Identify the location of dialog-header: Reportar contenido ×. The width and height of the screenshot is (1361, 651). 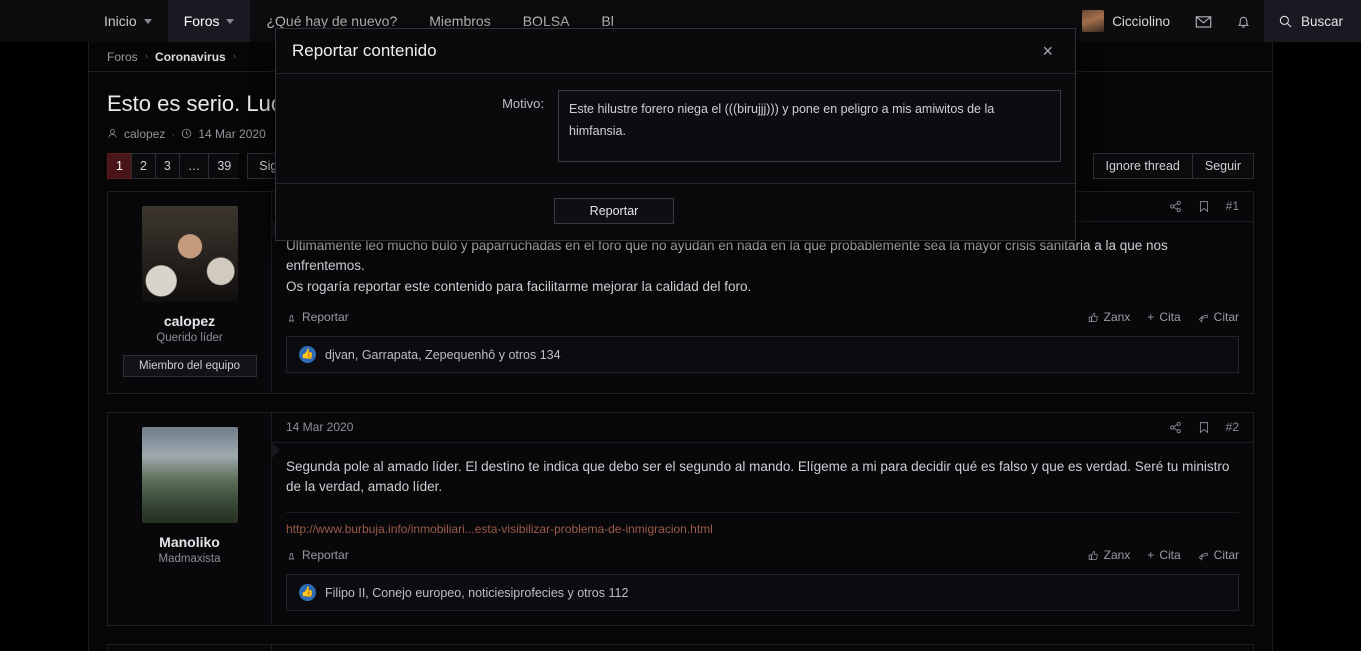
(675, 51).